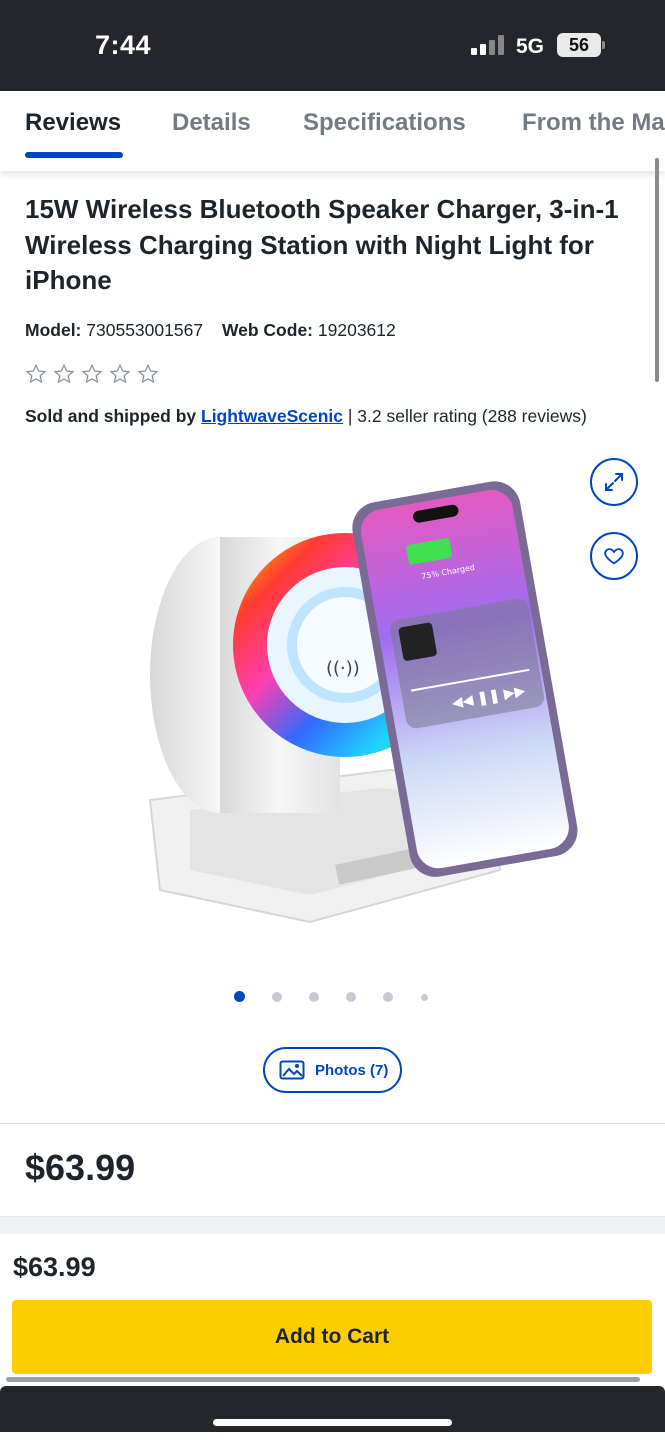 This screenshot has height=1440, width=665. What do you see at coordinates (593, 123) in the screenshot?
I see `tab-from-the-manufacturer: From the Ma` at bounding box center [593, 123].